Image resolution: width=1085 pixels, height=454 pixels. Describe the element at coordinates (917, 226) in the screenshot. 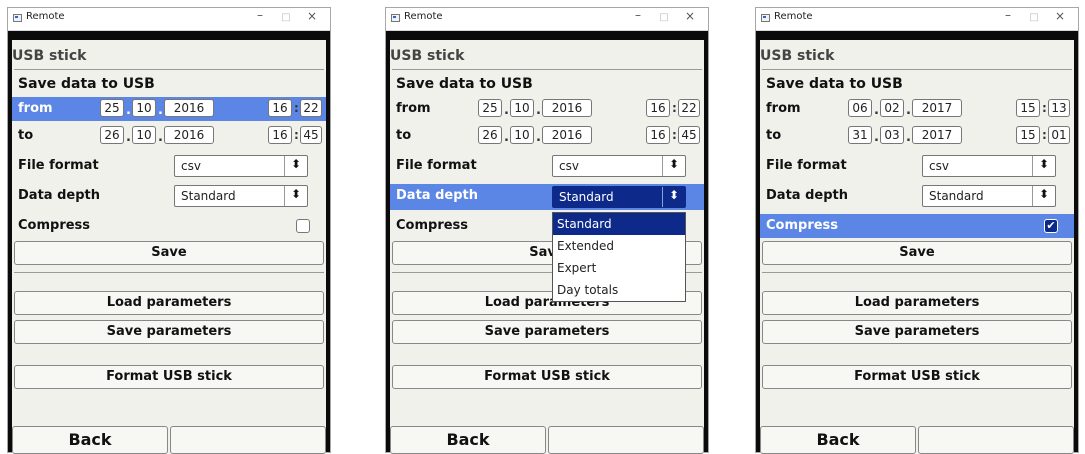

I see `compress-row: Compress ✔` at that location.